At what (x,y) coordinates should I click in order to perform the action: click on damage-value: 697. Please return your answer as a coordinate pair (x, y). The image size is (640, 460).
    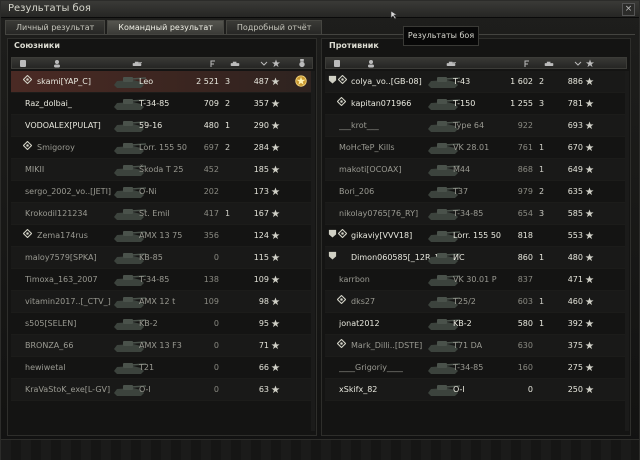
    Looking at the image, I should click on (211, 147).